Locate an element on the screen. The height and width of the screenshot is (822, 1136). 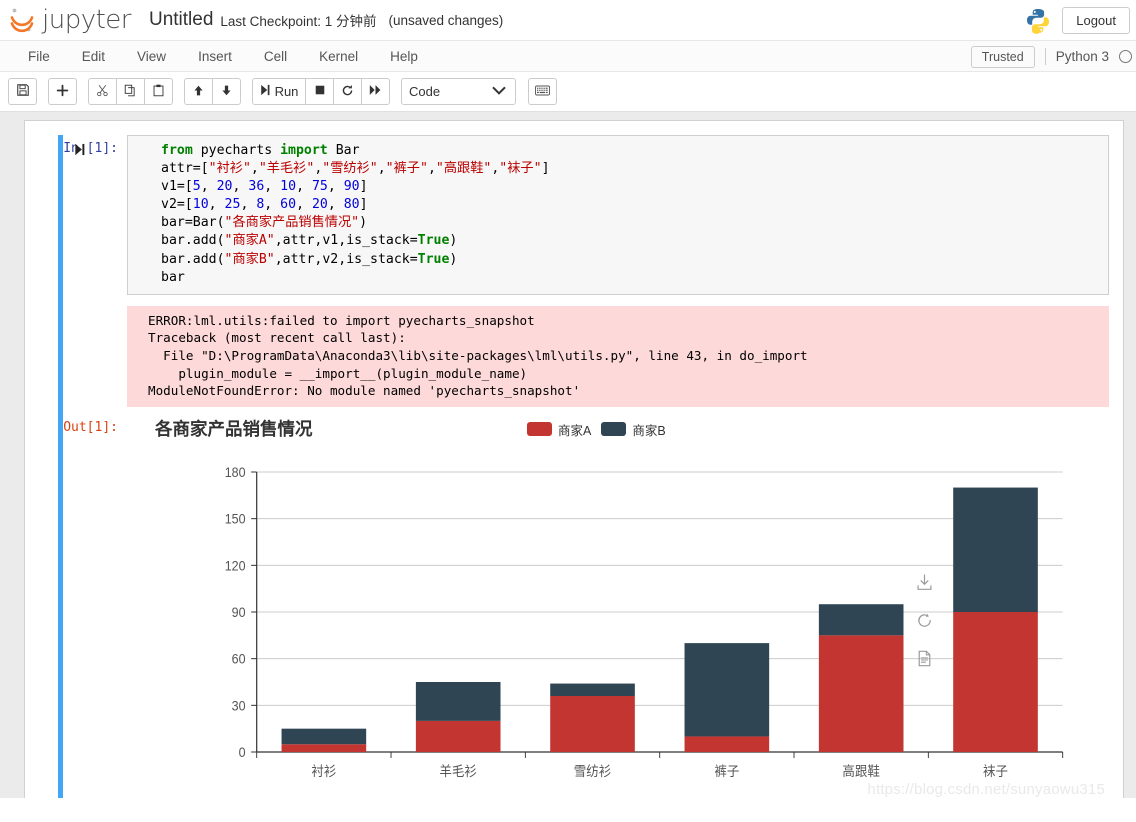
menu-item-cell: Cell is located at coordinates (275, 56).